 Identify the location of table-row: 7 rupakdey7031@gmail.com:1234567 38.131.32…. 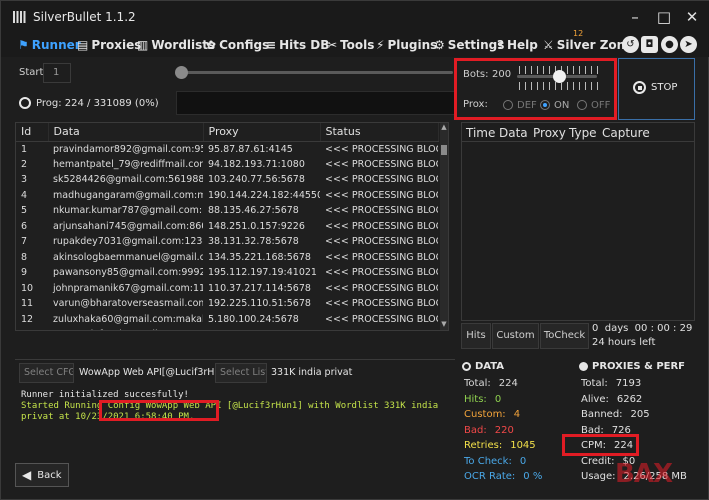
(227, 242).